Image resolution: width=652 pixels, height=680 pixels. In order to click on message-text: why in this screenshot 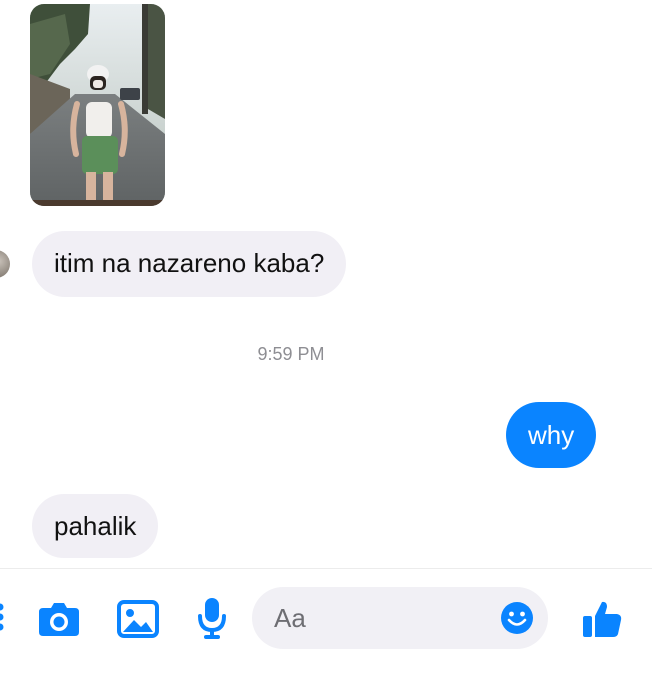, I will do `click(551, 435)`.